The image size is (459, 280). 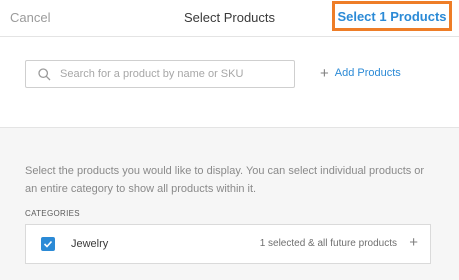 I want to click on select-products-button: Select 1 Products, so click(x=392, y=16).